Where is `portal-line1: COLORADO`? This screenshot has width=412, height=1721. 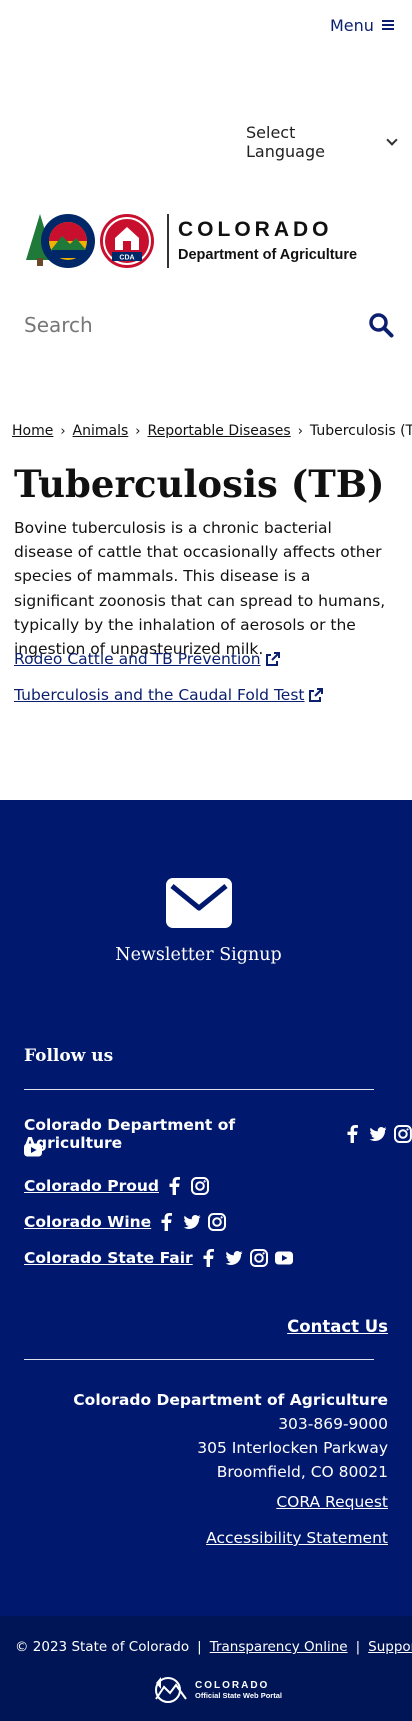
portal-line1: COLORADO is located at coordinates (232, 1685).